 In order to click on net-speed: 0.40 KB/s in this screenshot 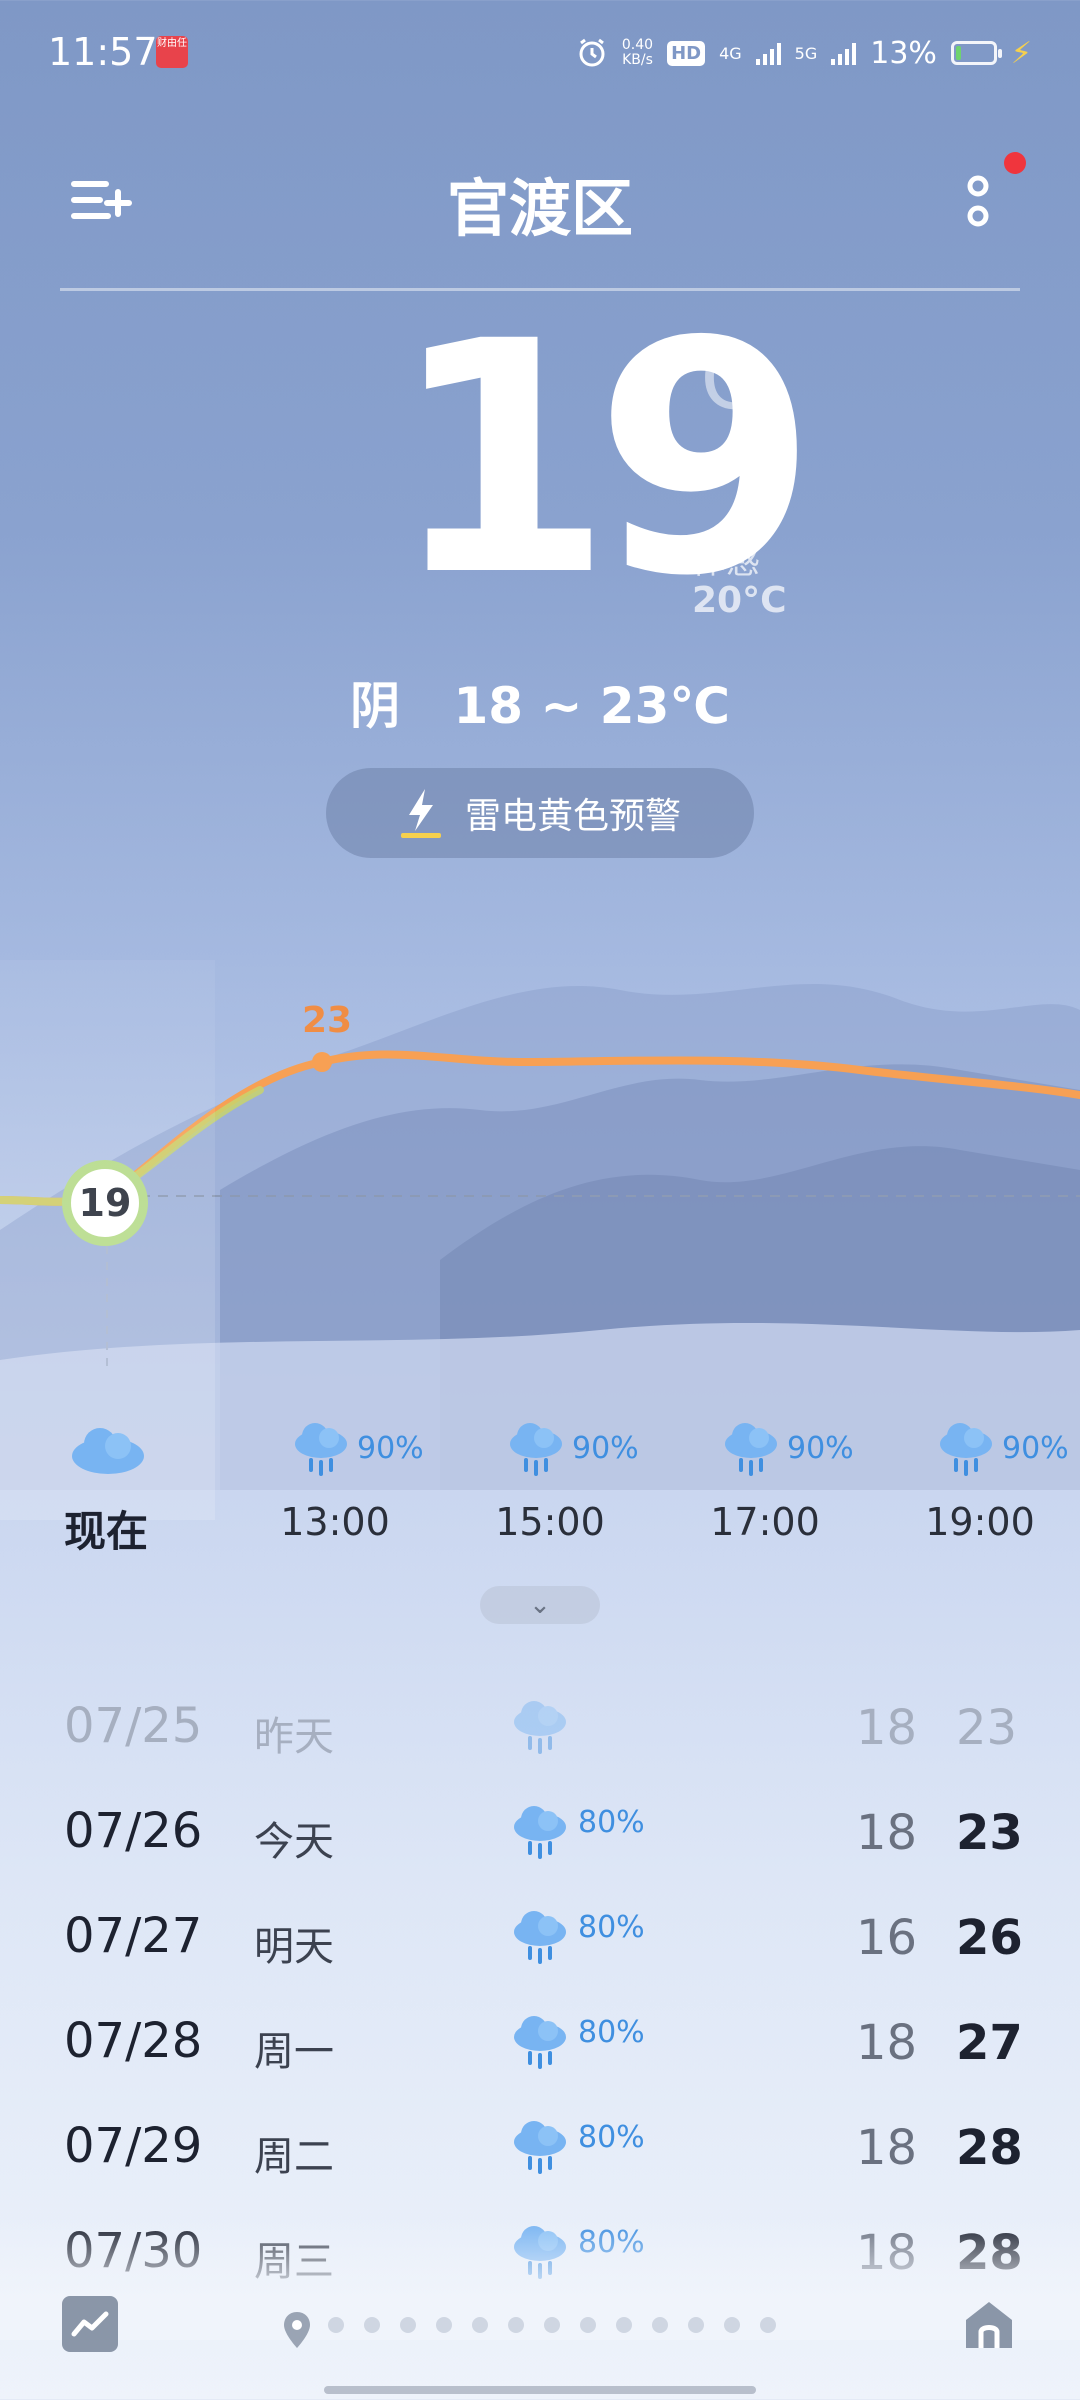, I will do `click(637, 52)`.